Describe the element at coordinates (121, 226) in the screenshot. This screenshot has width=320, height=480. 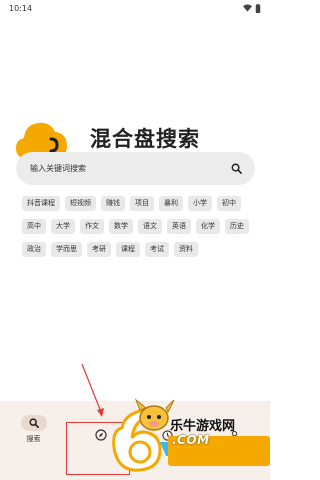
I see `keyword-tag: 数学` at that location.